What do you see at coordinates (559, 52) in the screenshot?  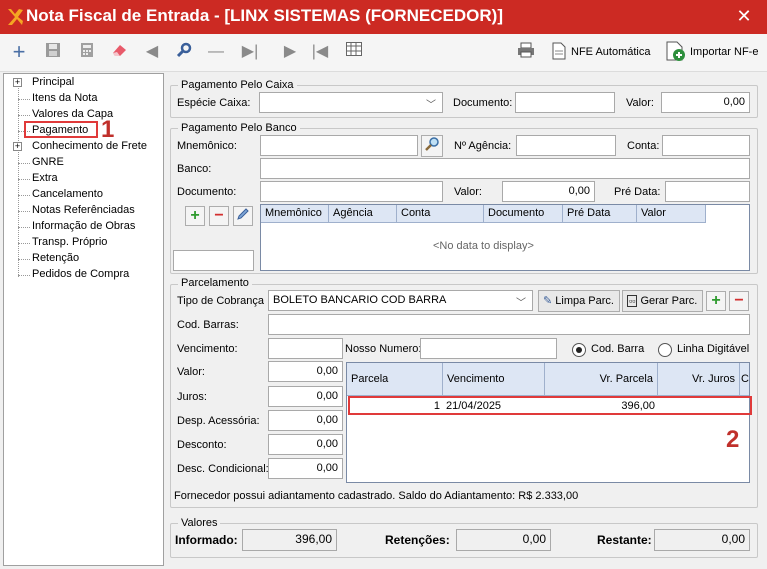 I see `nfe-document-icon` at bounding box center [559, 52].